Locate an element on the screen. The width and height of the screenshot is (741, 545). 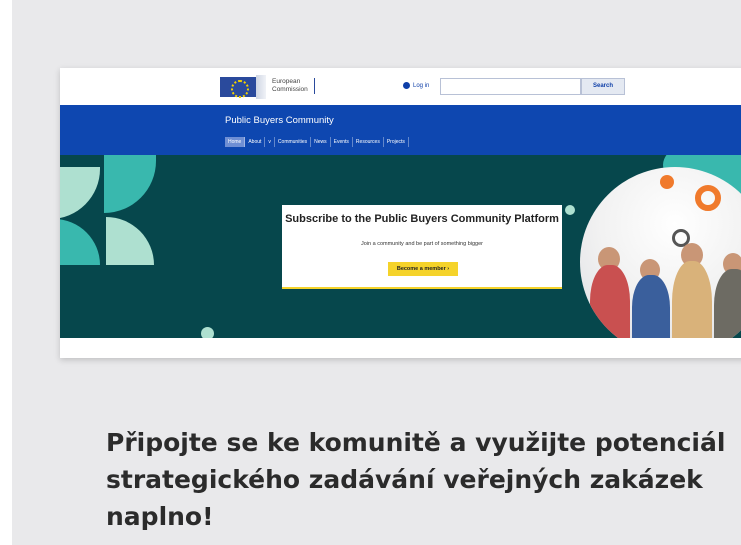
orange-dot-icon is located at coordinates (667, 182).